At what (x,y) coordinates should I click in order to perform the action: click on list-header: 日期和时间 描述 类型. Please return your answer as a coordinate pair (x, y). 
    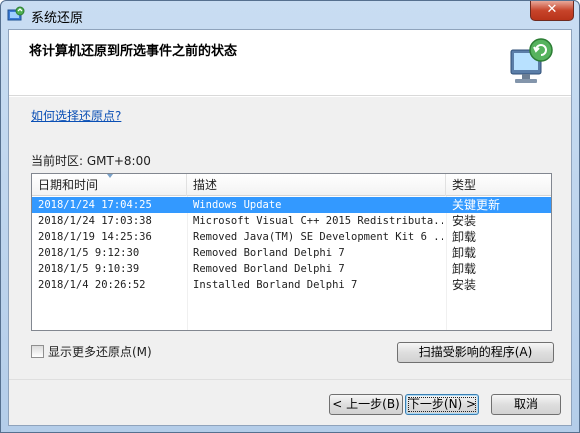
    Looking at the image, I should click on (291, 185).